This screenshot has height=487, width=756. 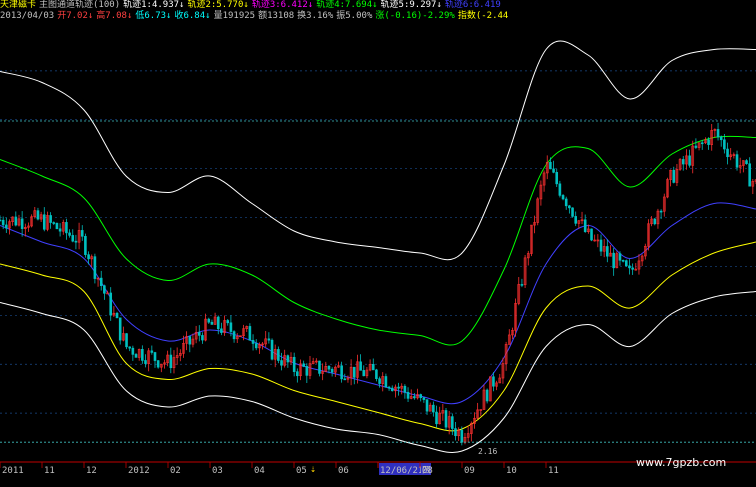 What do you see at coordinates (301, 471) in the screenshot?
I see `x-tick-label: 05` at bounding box center [301, 471].